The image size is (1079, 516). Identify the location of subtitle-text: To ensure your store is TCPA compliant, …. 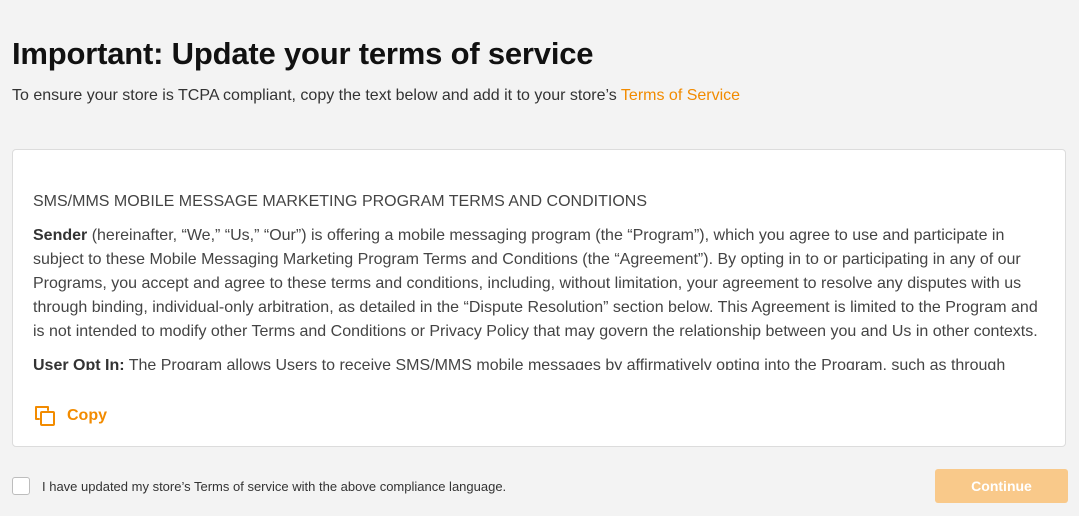
(316, 95).